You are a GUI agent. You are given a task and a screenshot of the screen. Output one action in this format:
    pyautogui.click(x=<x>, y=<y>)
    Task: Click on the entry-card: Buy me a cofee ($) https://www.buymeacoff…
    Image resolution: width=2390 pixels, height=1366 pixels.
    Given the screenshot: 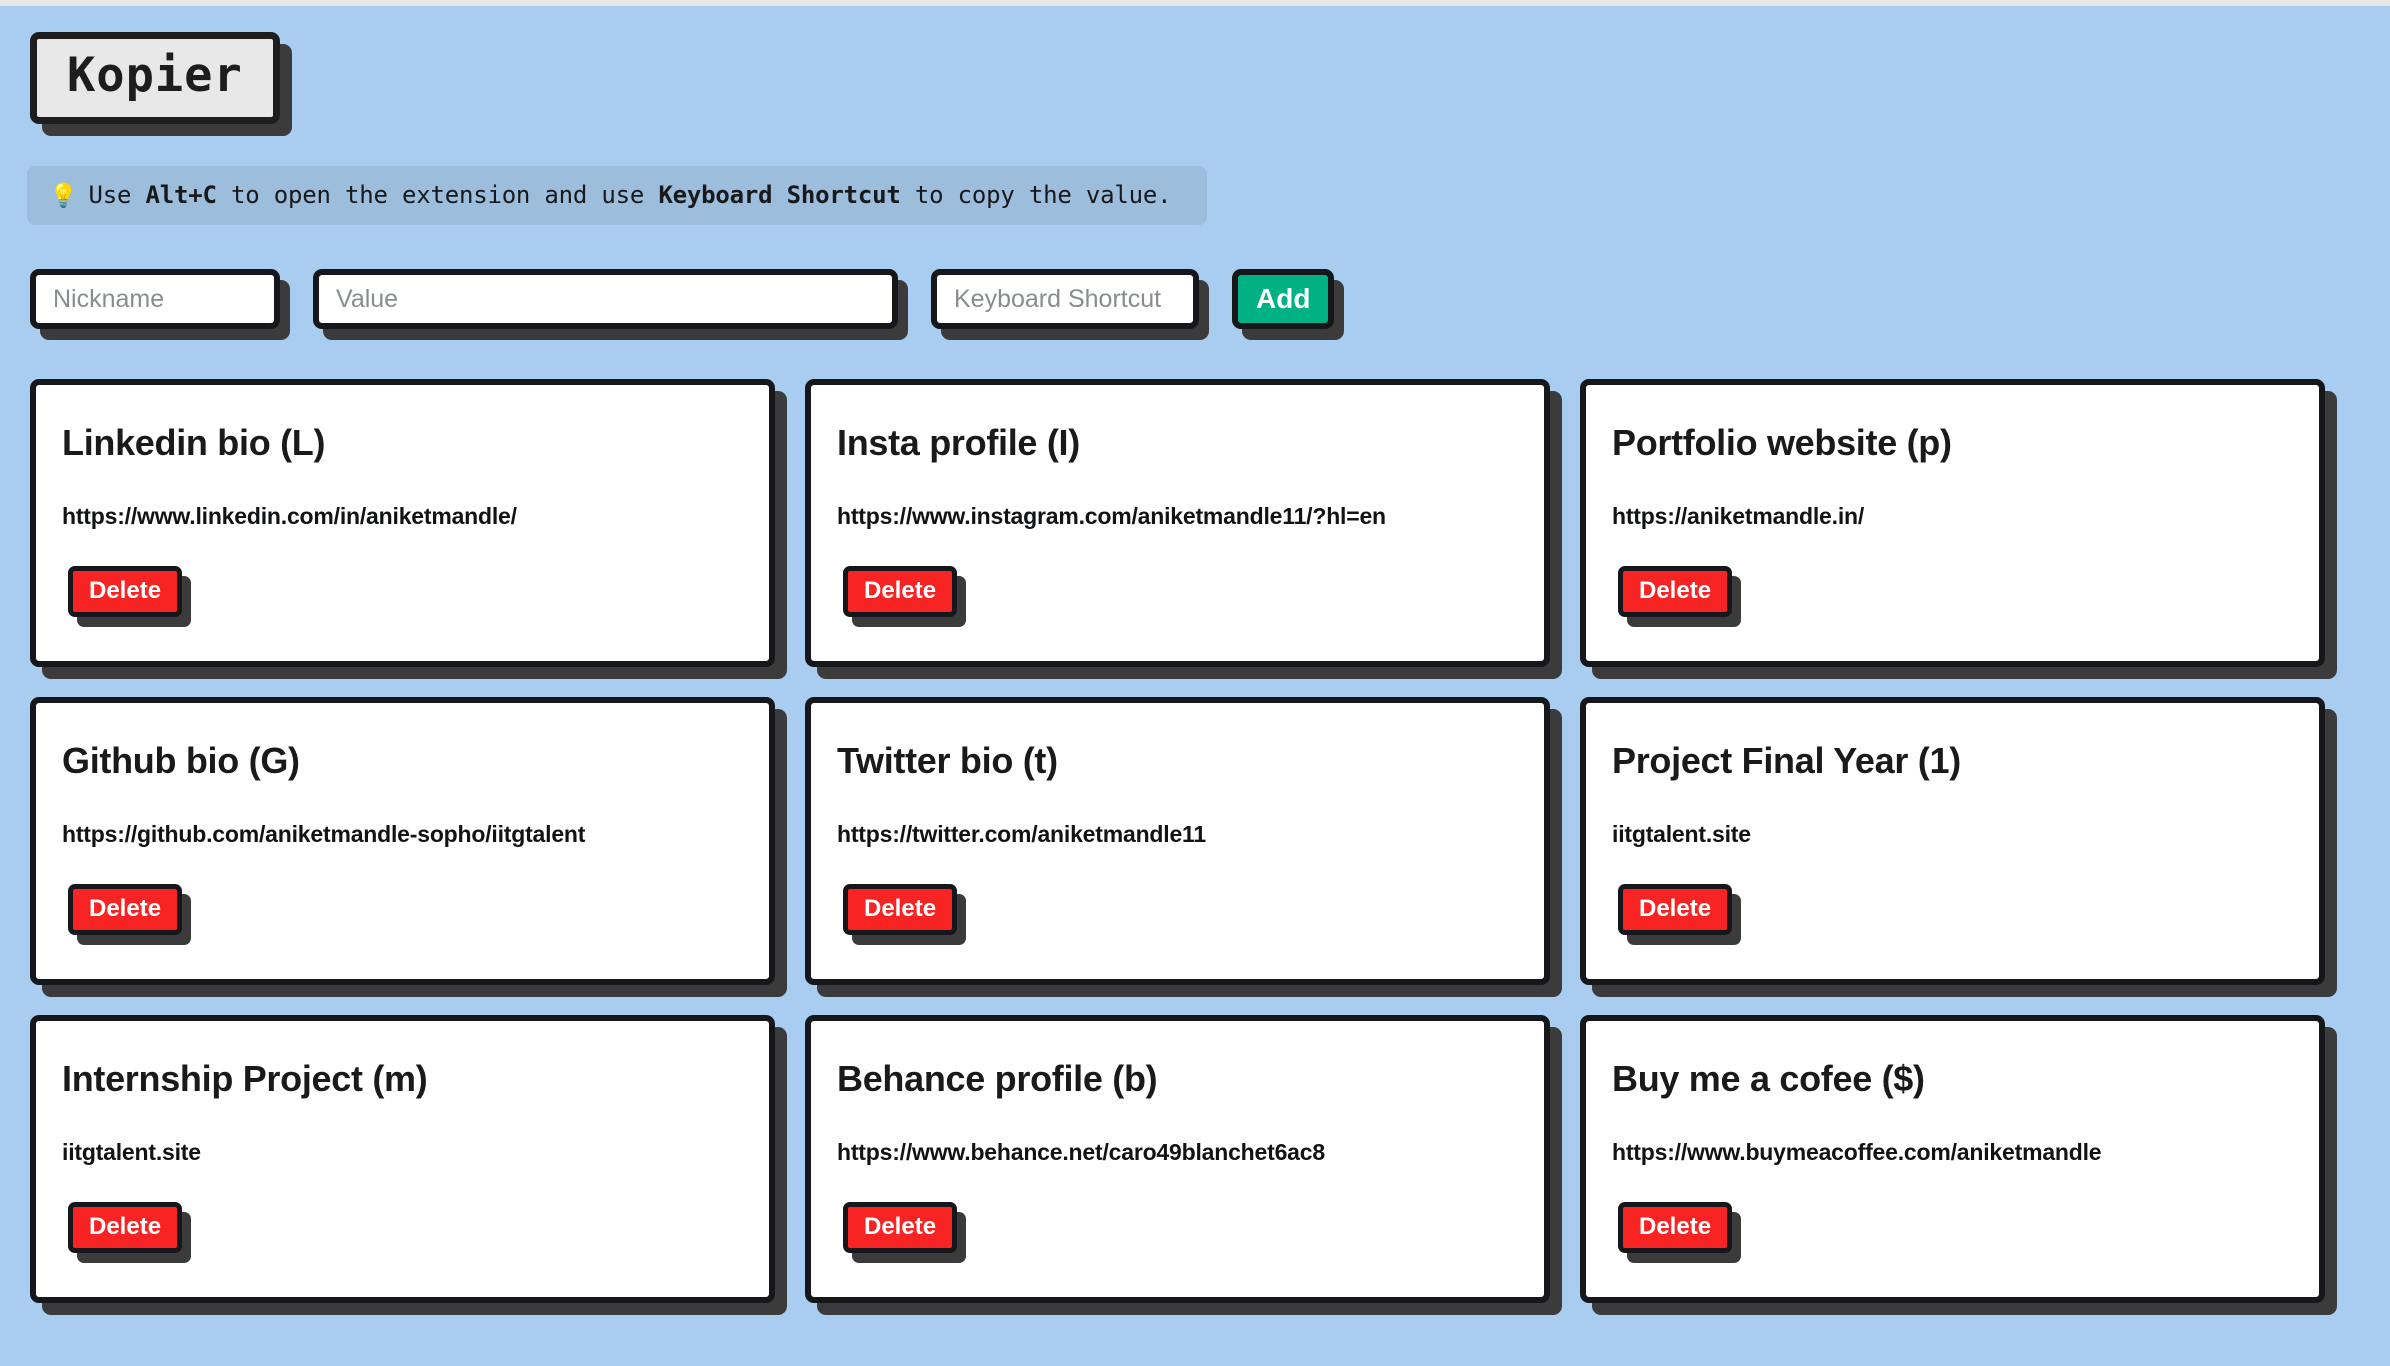 What is the action you would take?
    pyautogui.click(x=1952, y=1159)
    